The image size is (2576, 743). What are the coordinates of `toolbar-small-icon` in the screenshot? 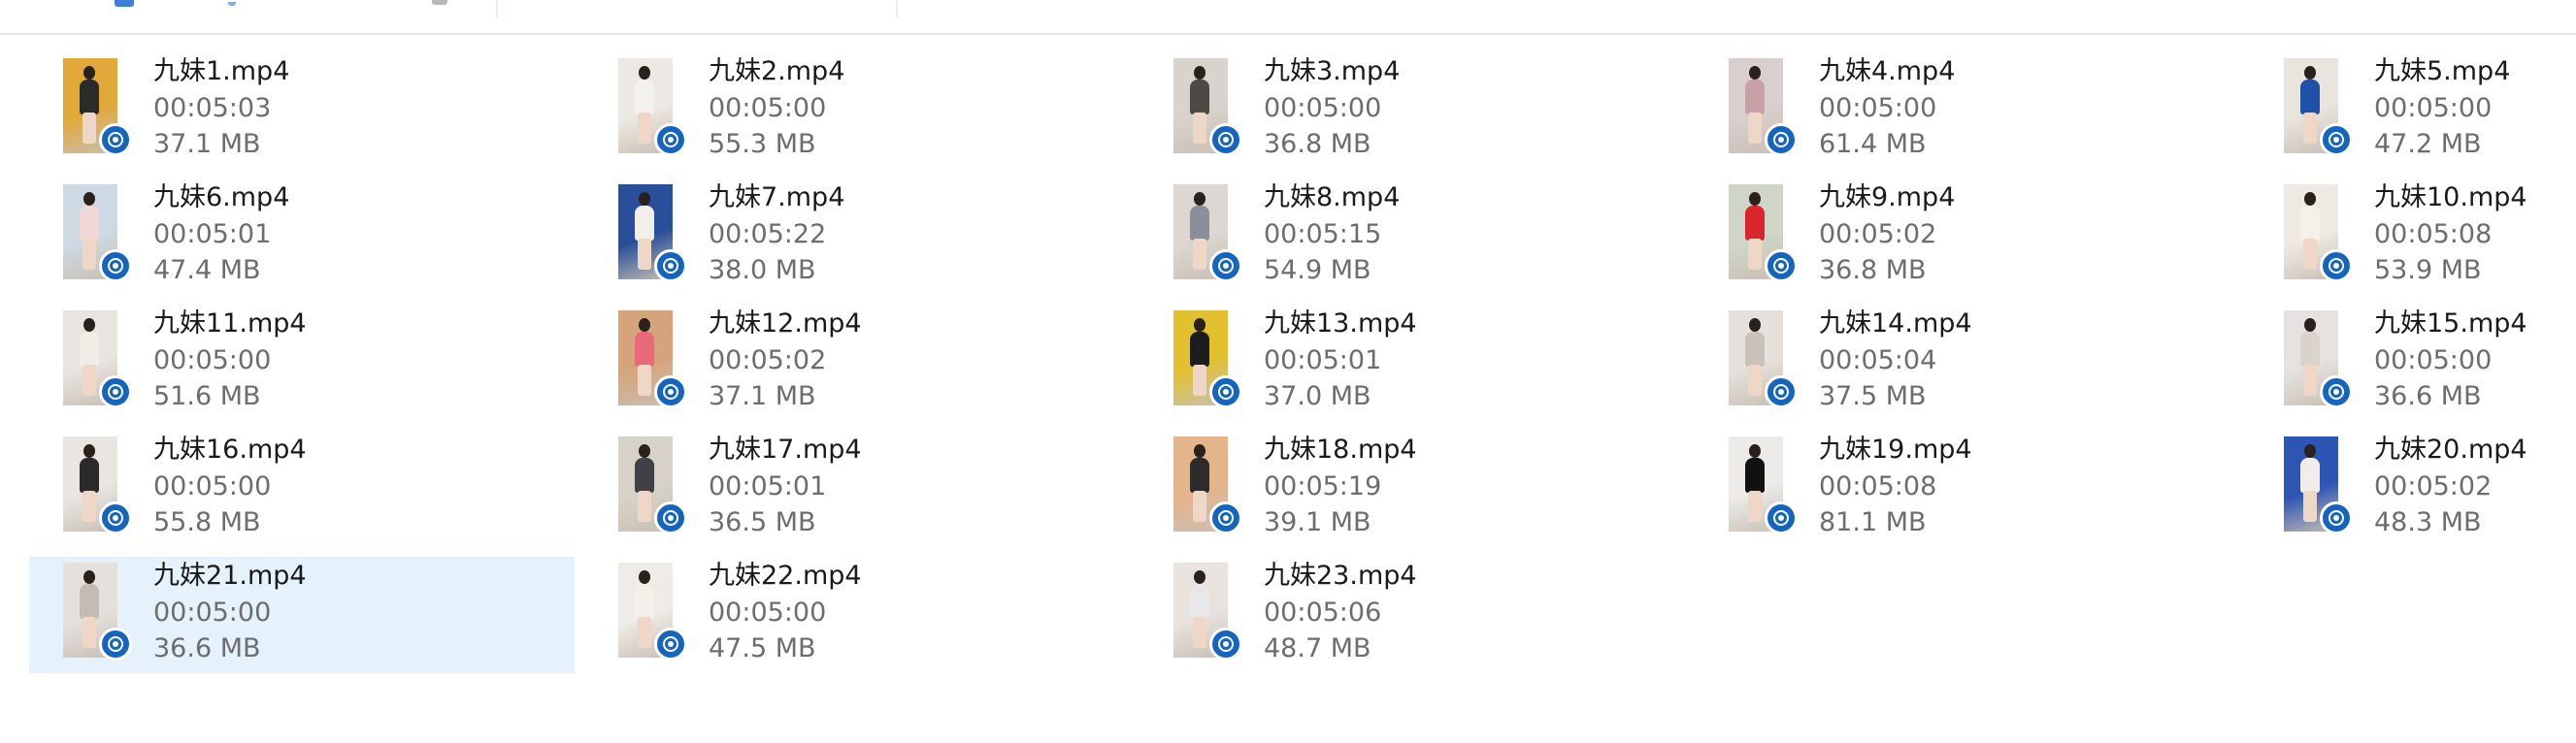 It's located at (232, 4).